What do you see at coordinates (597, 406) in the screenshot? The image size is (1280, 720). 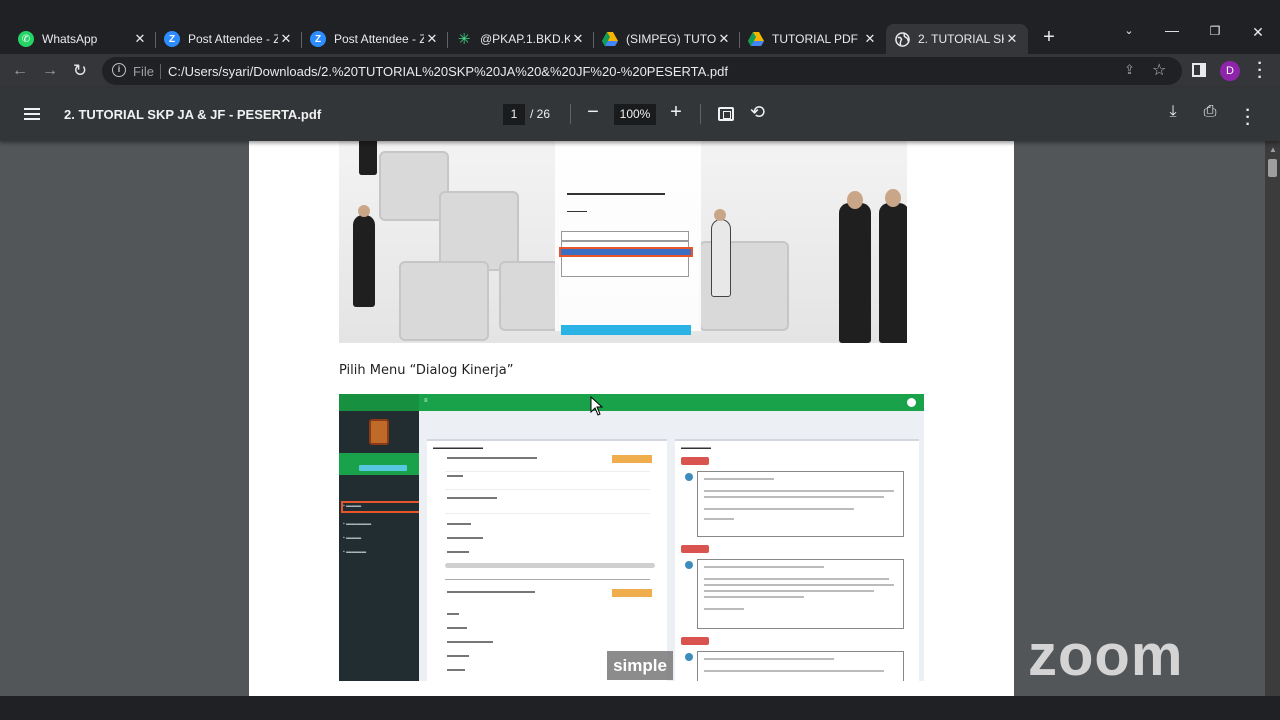 I see `mouse-cursor-icon` at bounding box center [597, 406].